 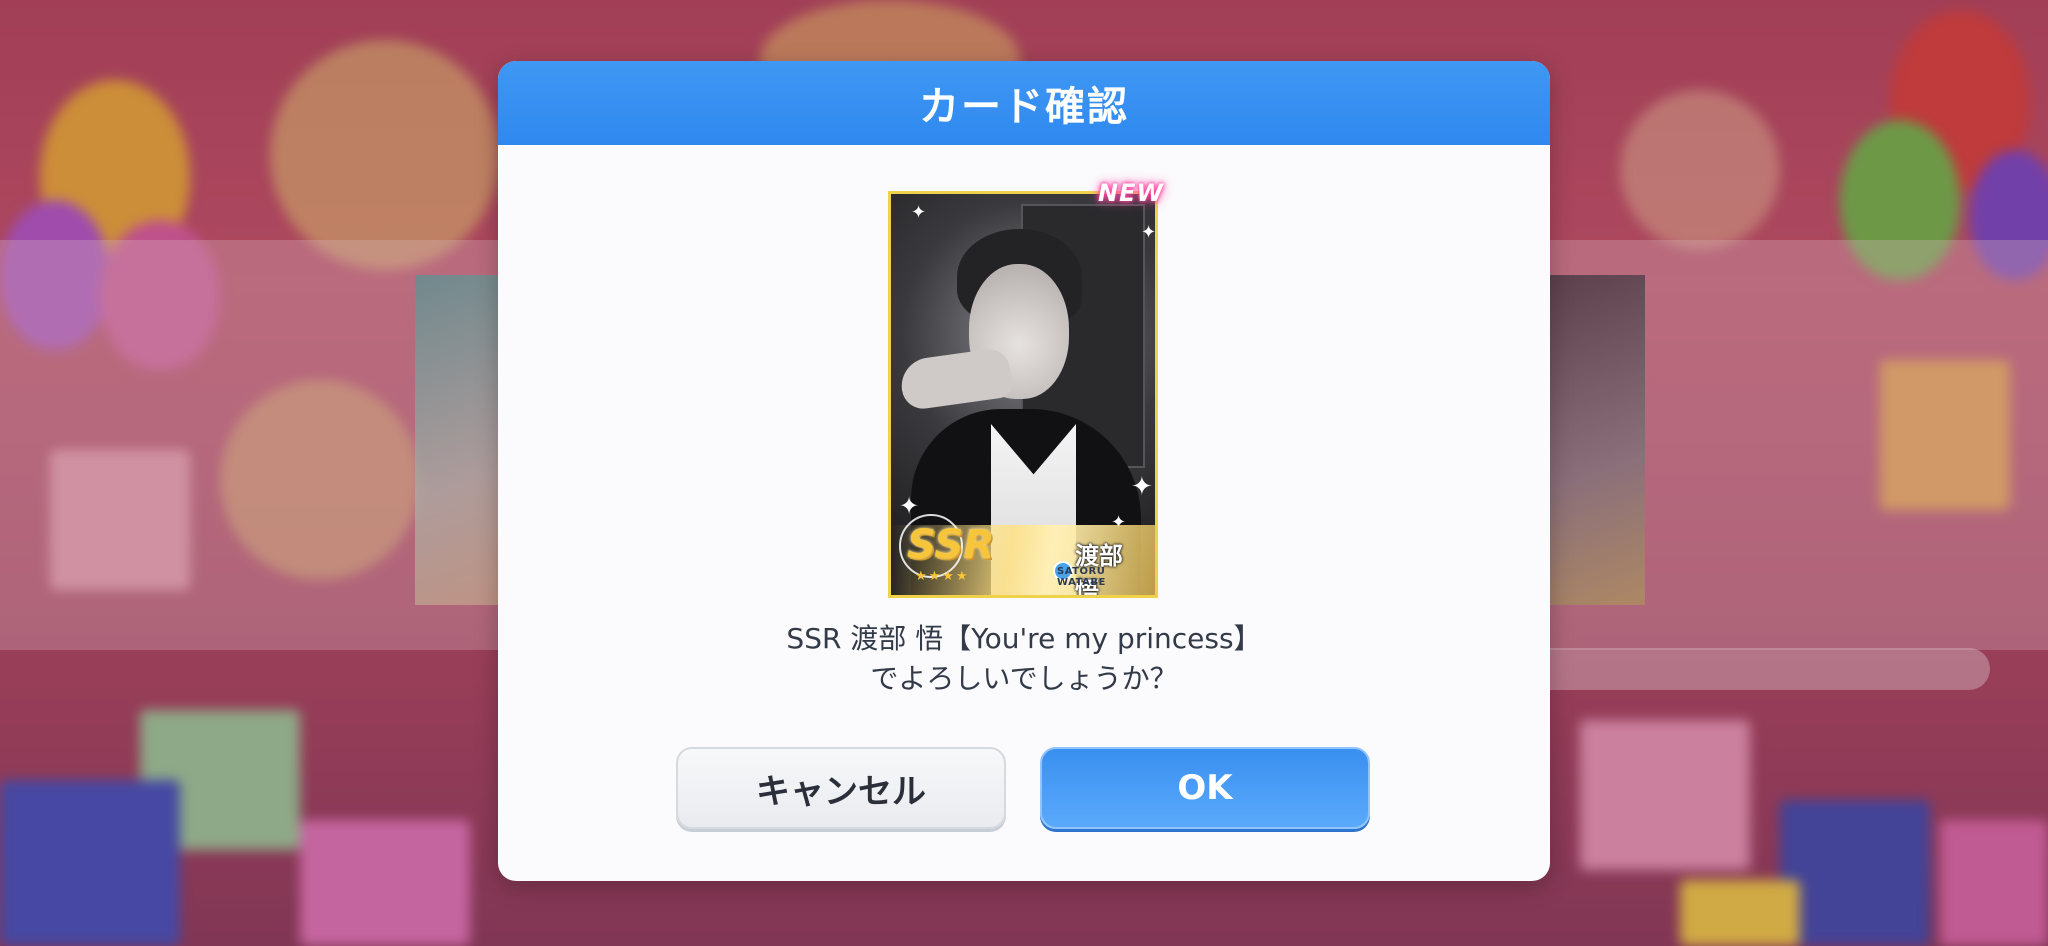 I want to click on ok-button-label: OK, so click(x=1205, y=788).